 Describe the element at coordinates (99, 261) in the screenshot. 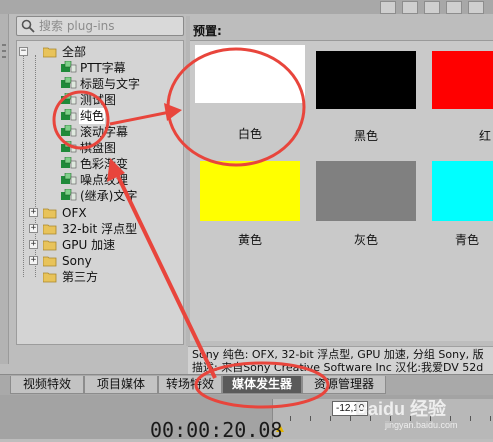

I see `tree-node-sony: + Sony` at that location.